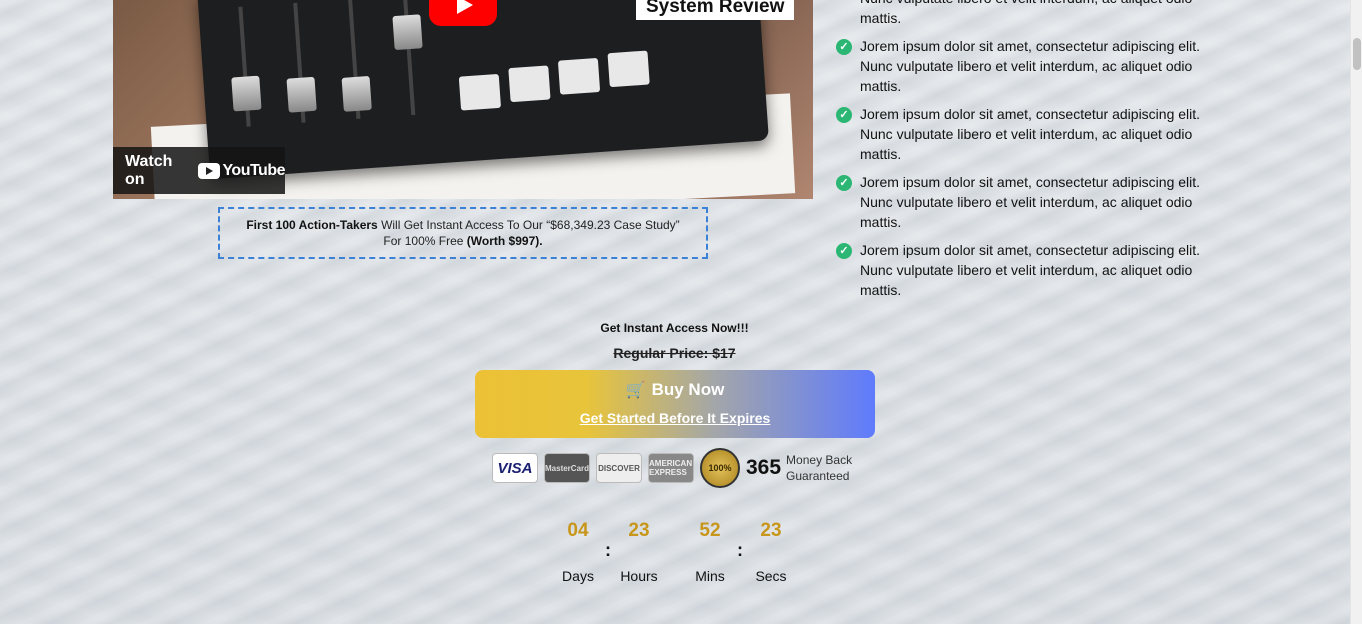 This screenshot has width=1362, height=624. What do you see at coordinates (635, 390) in the screenshot?
I see `cart-icon: 🛒` at bounding box center [635, 390].